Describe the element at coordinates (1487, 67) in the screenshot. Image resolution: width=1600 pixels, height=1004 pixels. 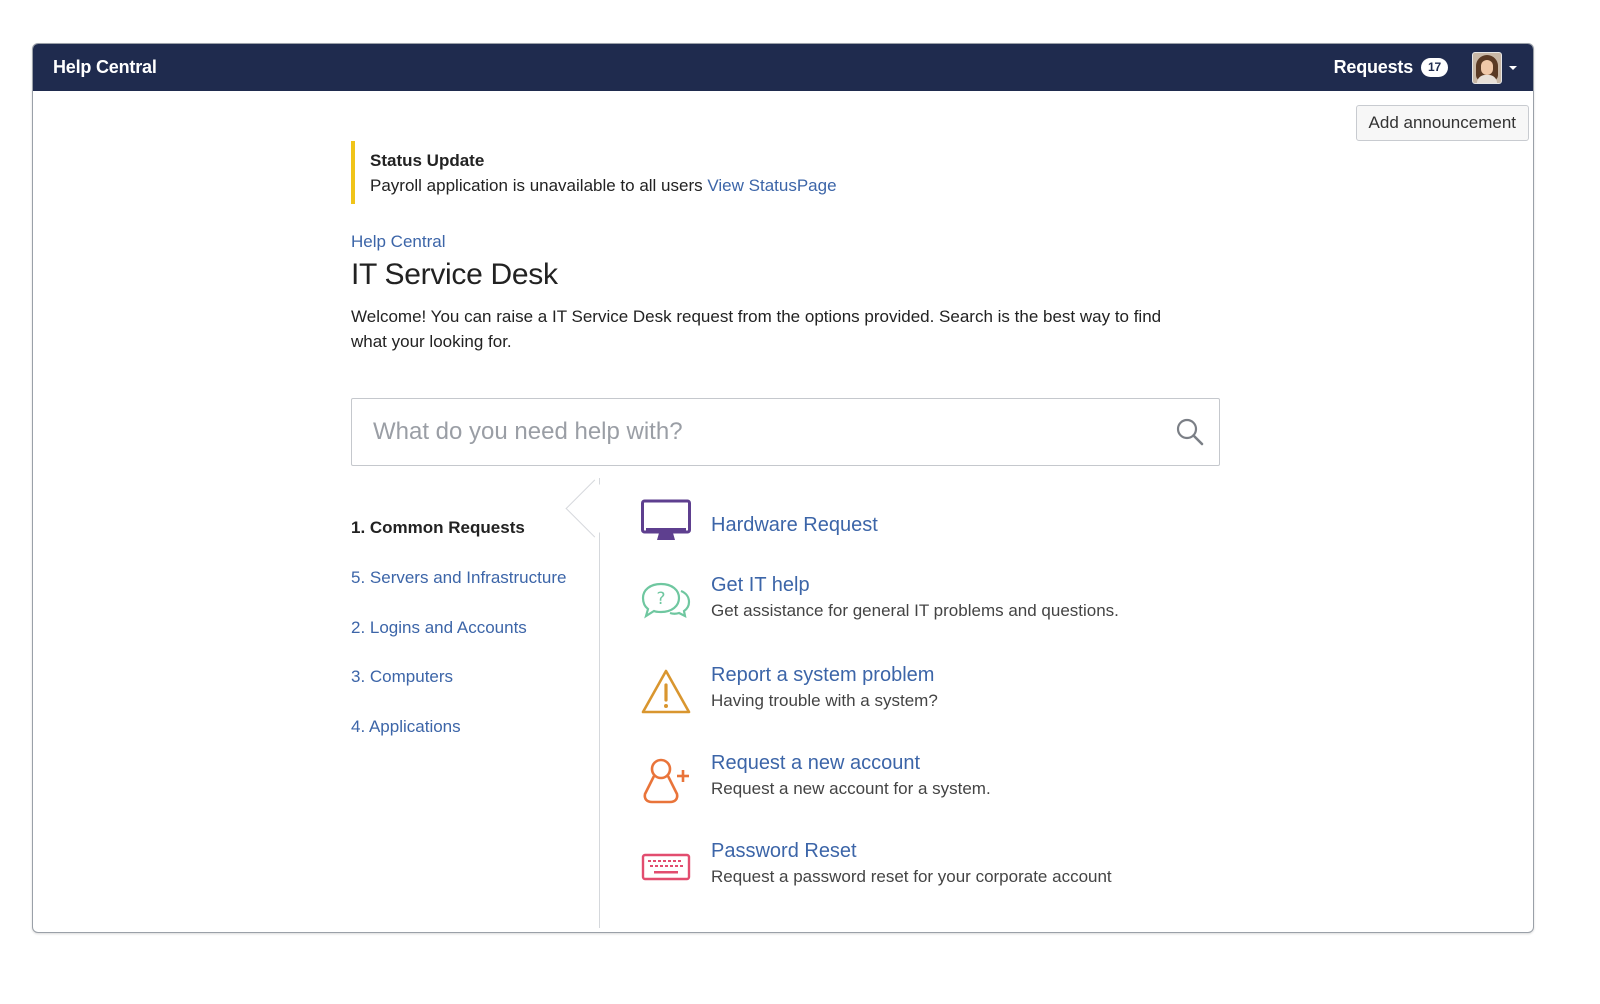
I see `avatar` at that location.